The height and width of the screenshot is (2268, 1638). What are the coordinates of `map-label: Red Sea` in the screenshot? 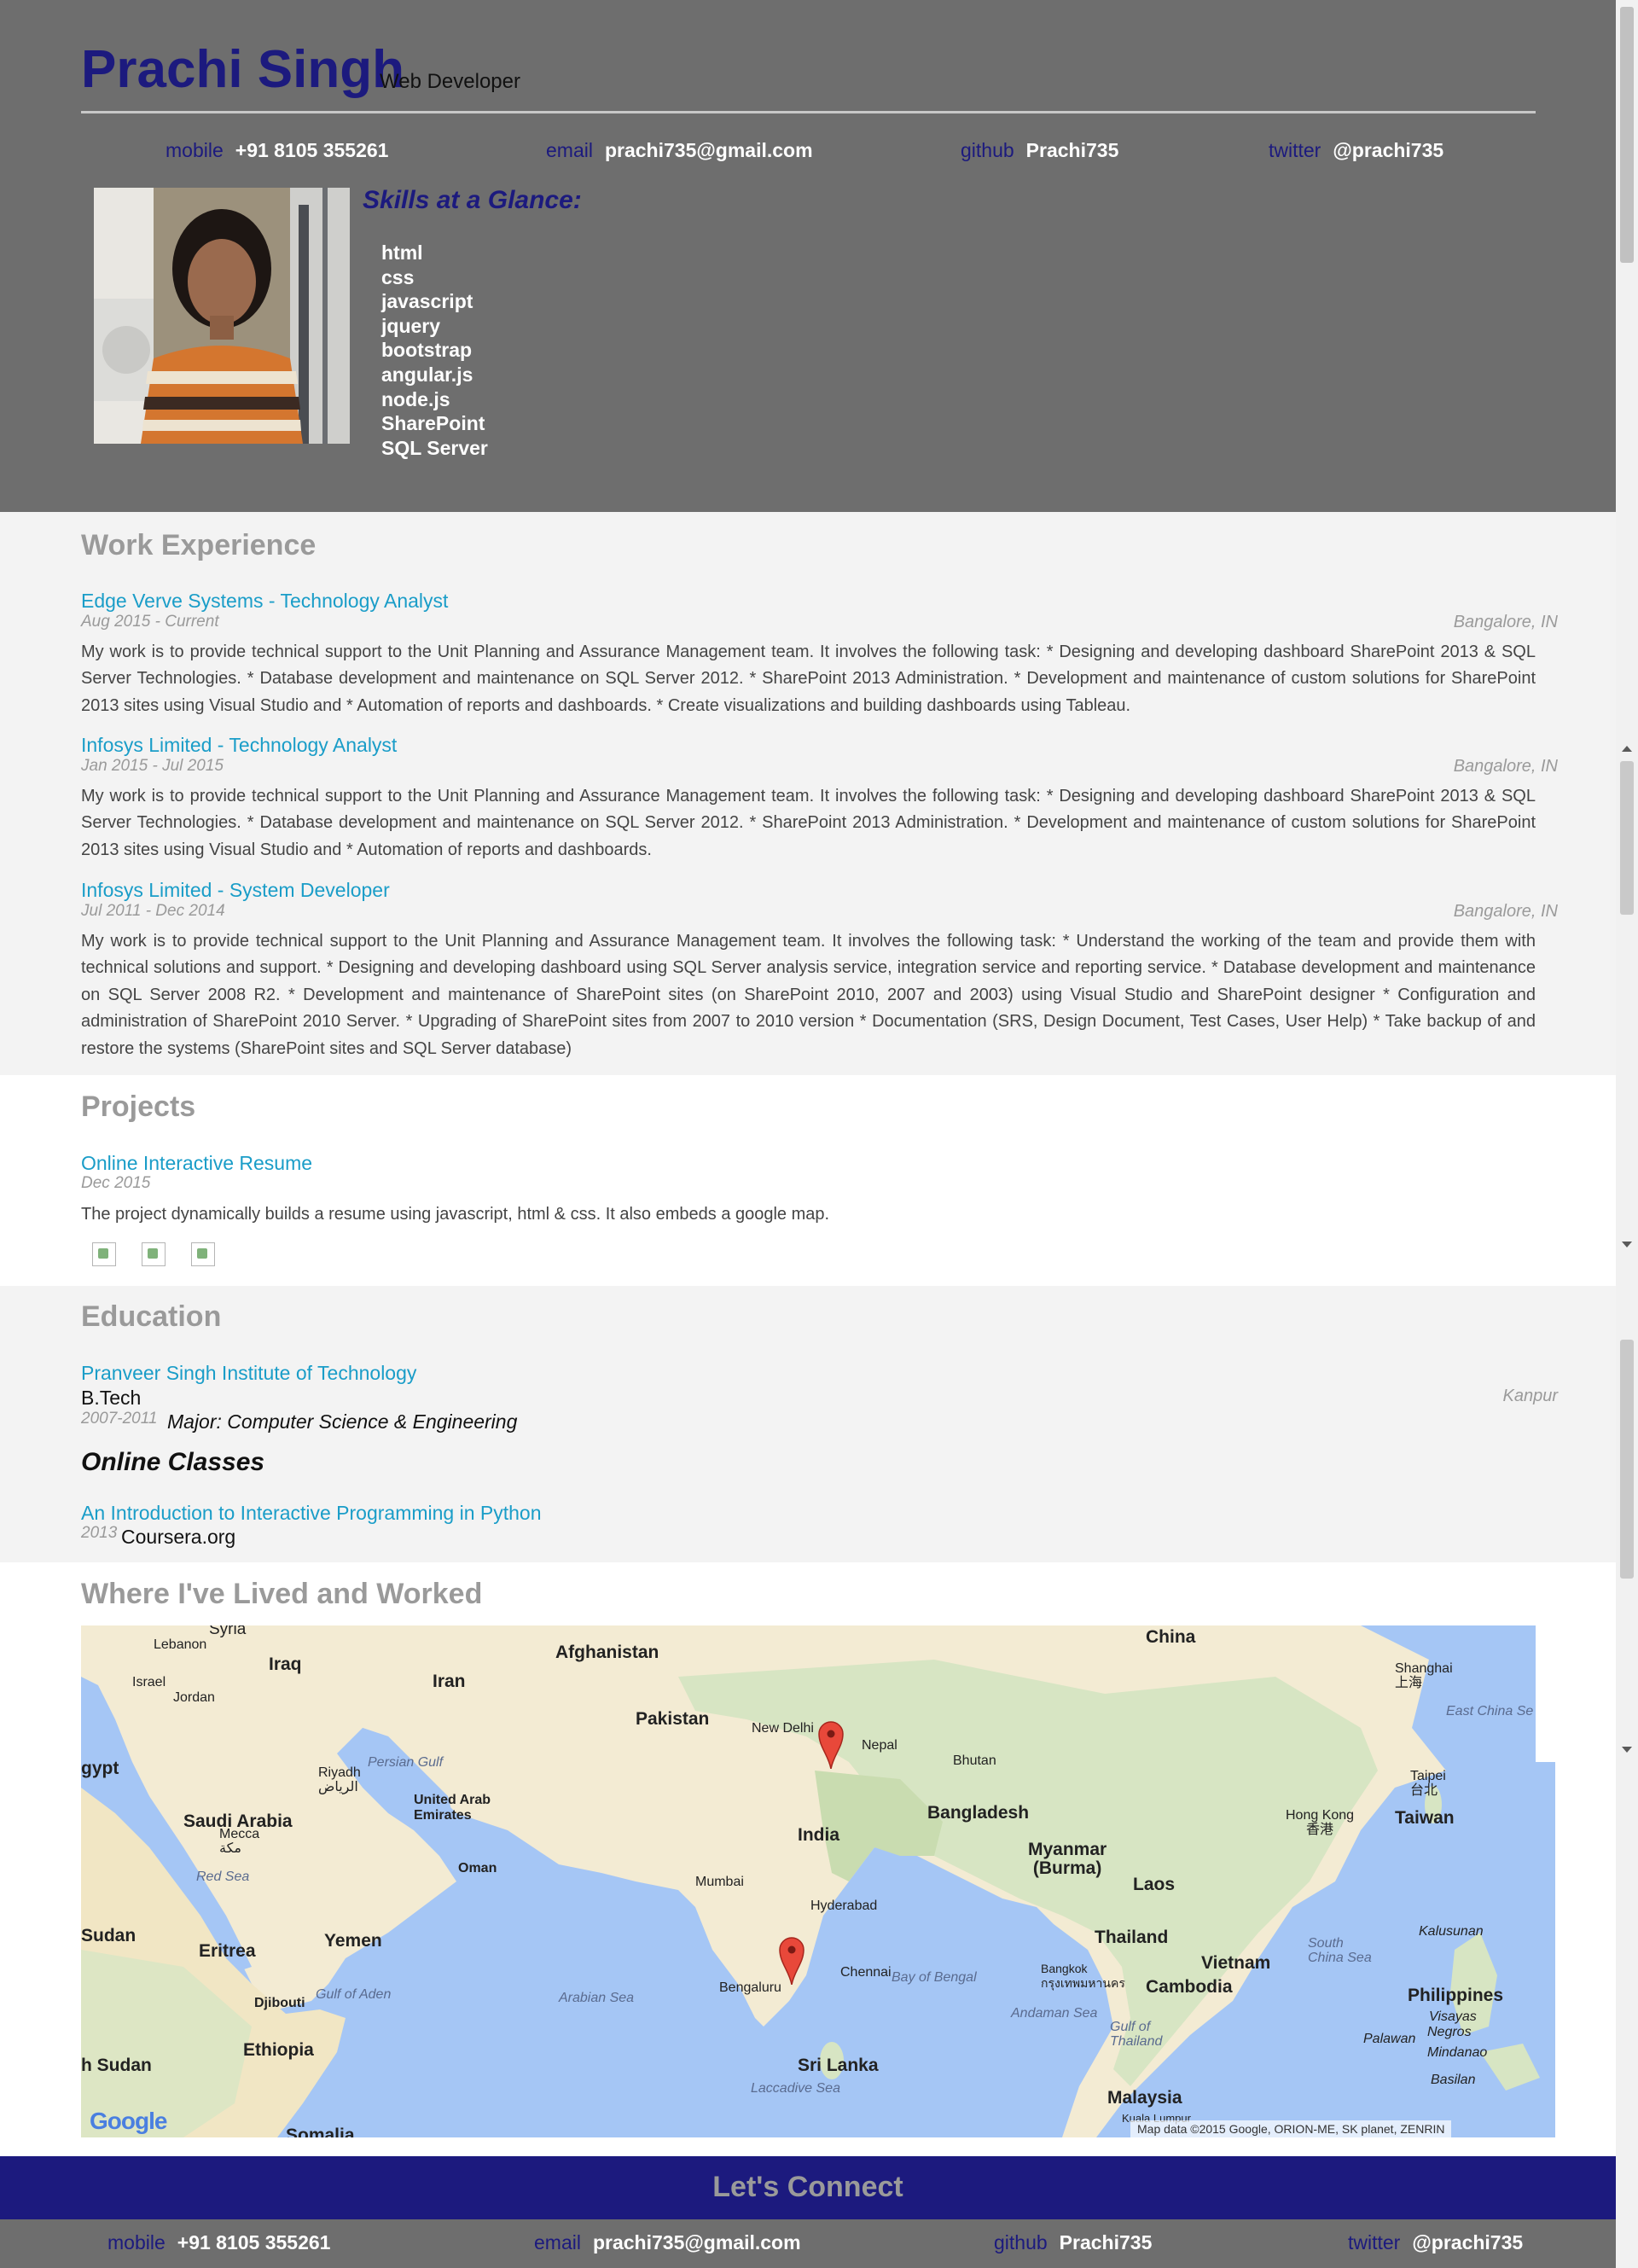 It's located at (223, 1877).